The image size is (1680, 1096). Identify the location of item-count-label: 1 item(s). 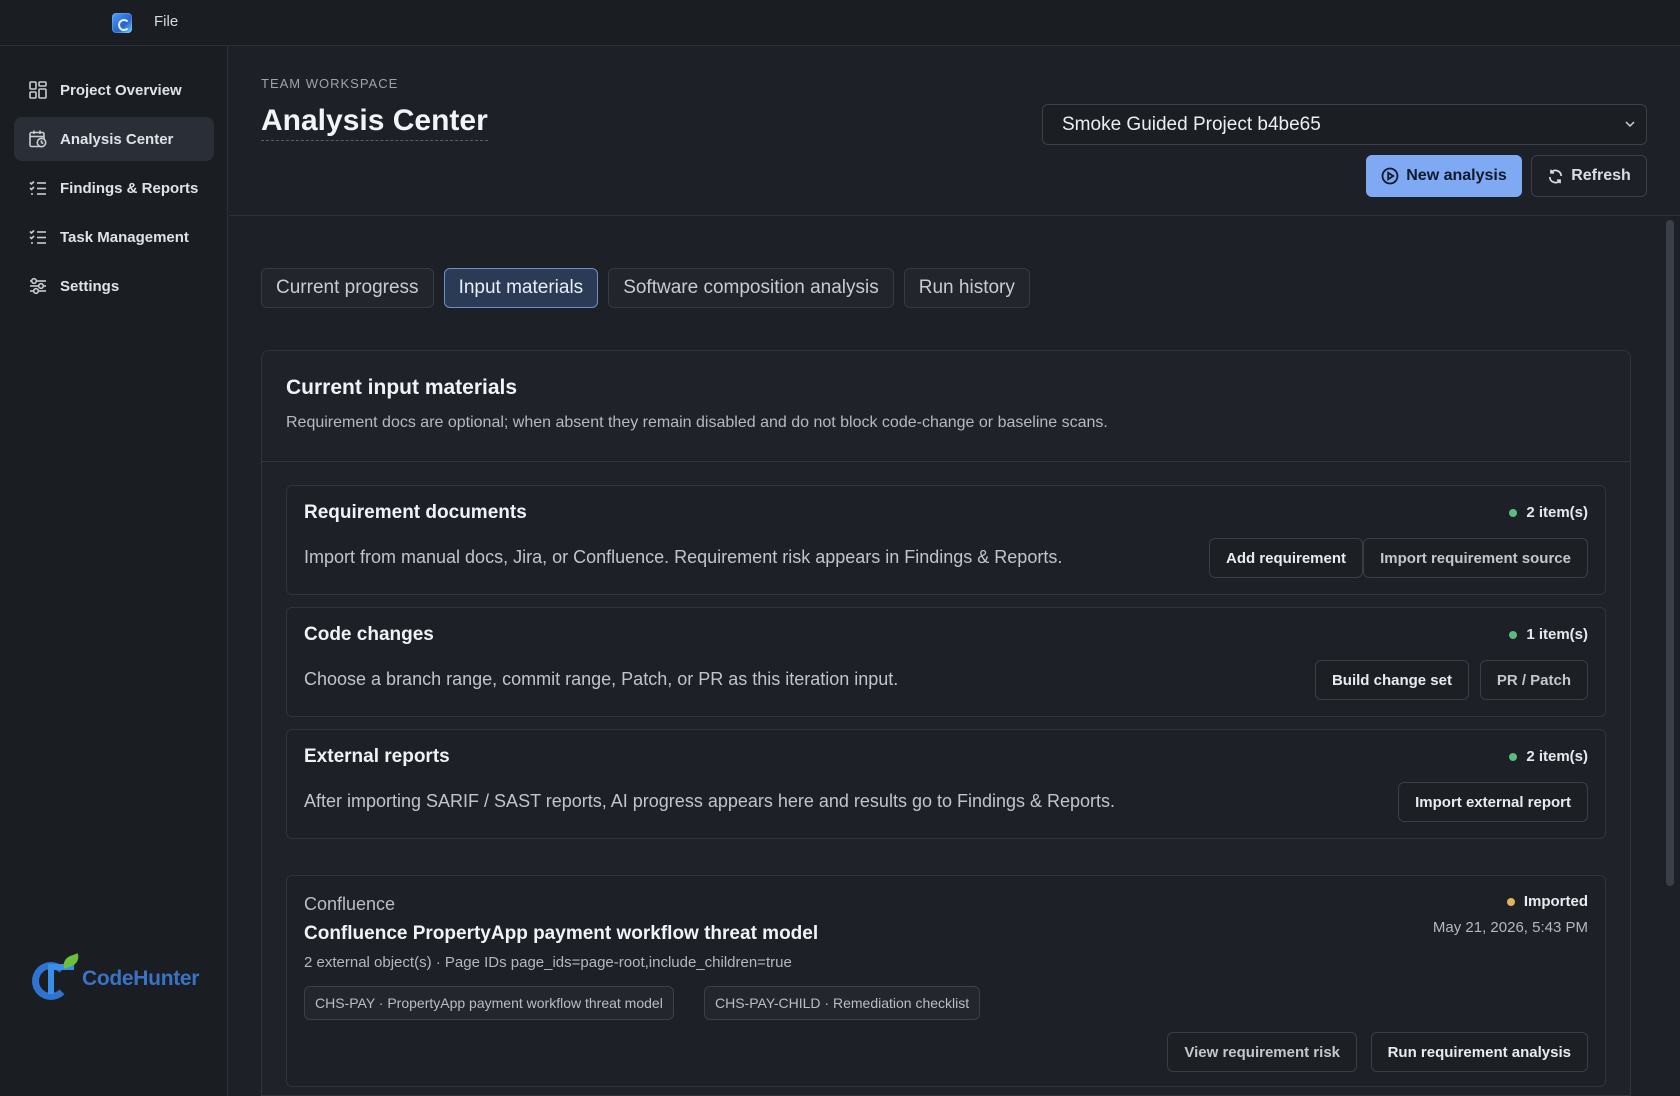
(1557, 634).